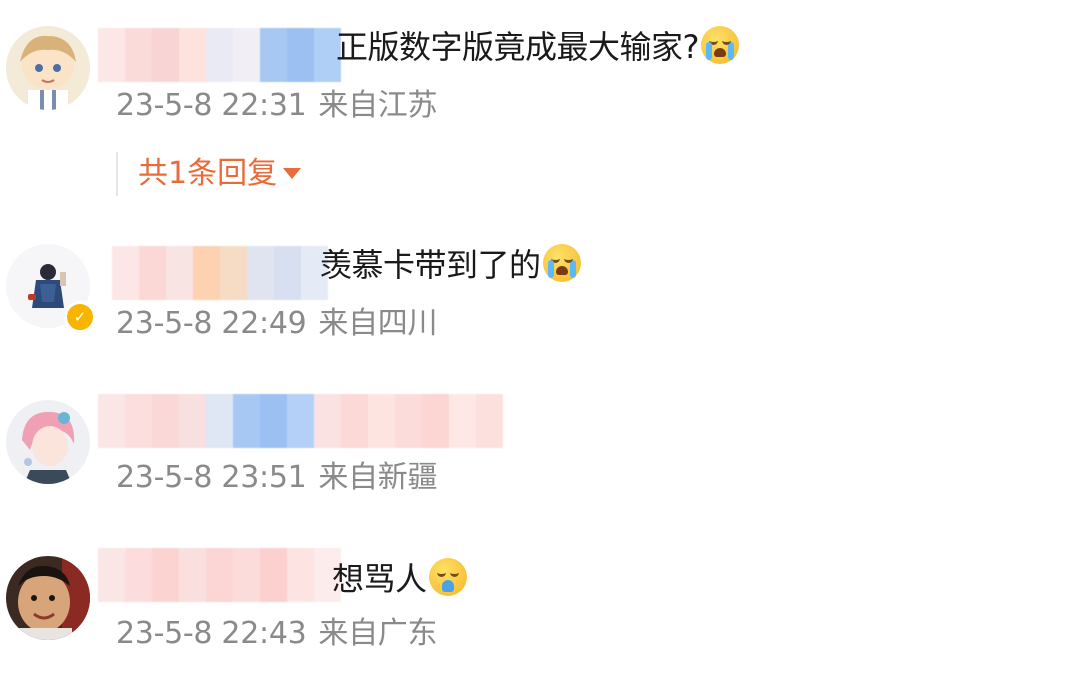 The width and height of the screenshot is (1080, 676). I want to click on comment-meta: 23-5-8 23:51 来自新疆, so click(277, 478).